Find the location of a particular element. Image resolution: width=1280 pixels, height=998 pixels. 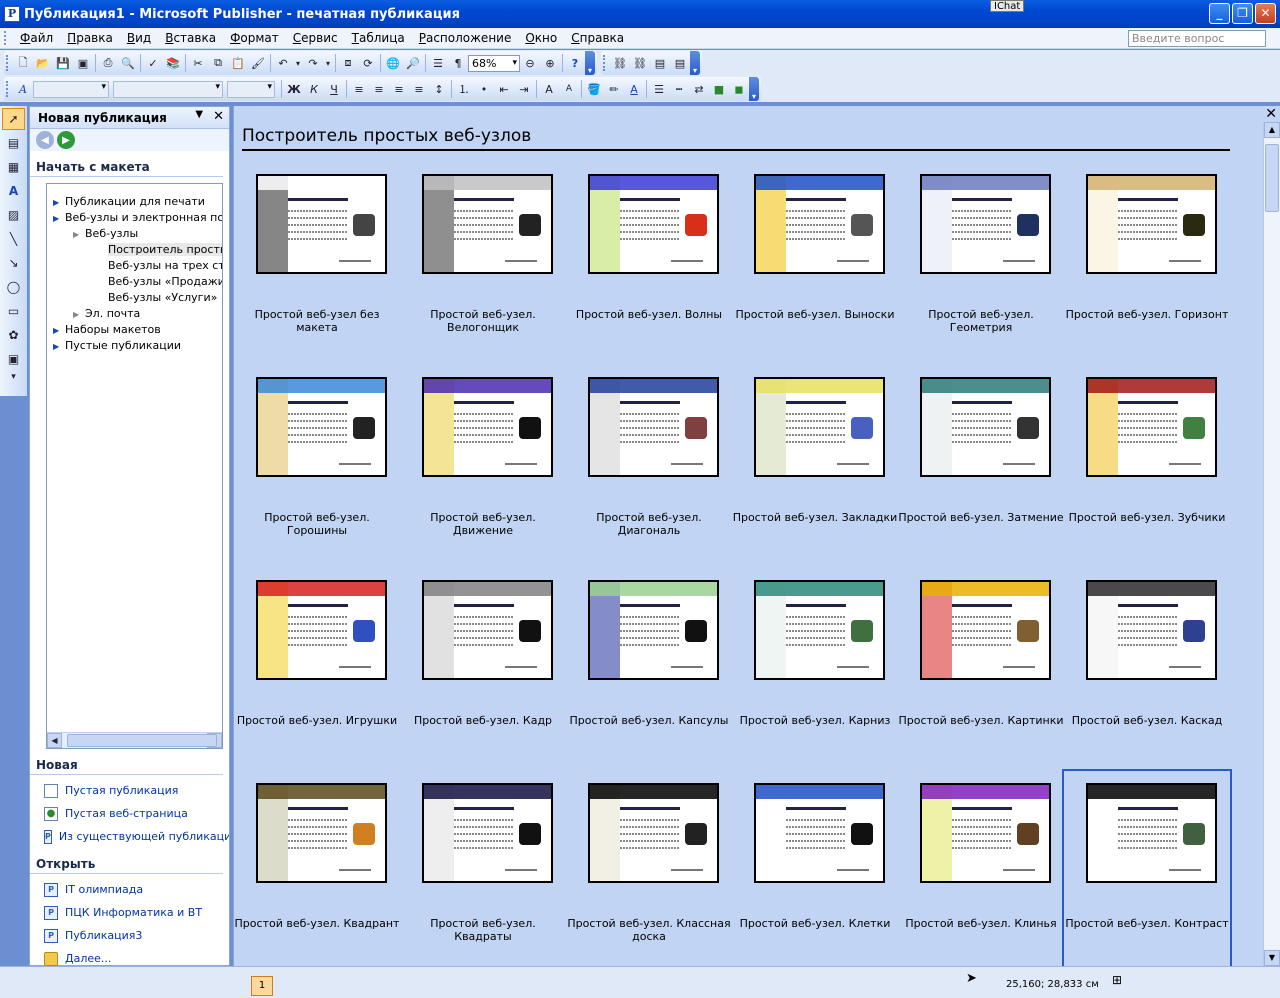

forward-icon: ▶ is located at coordinates (66, 140).